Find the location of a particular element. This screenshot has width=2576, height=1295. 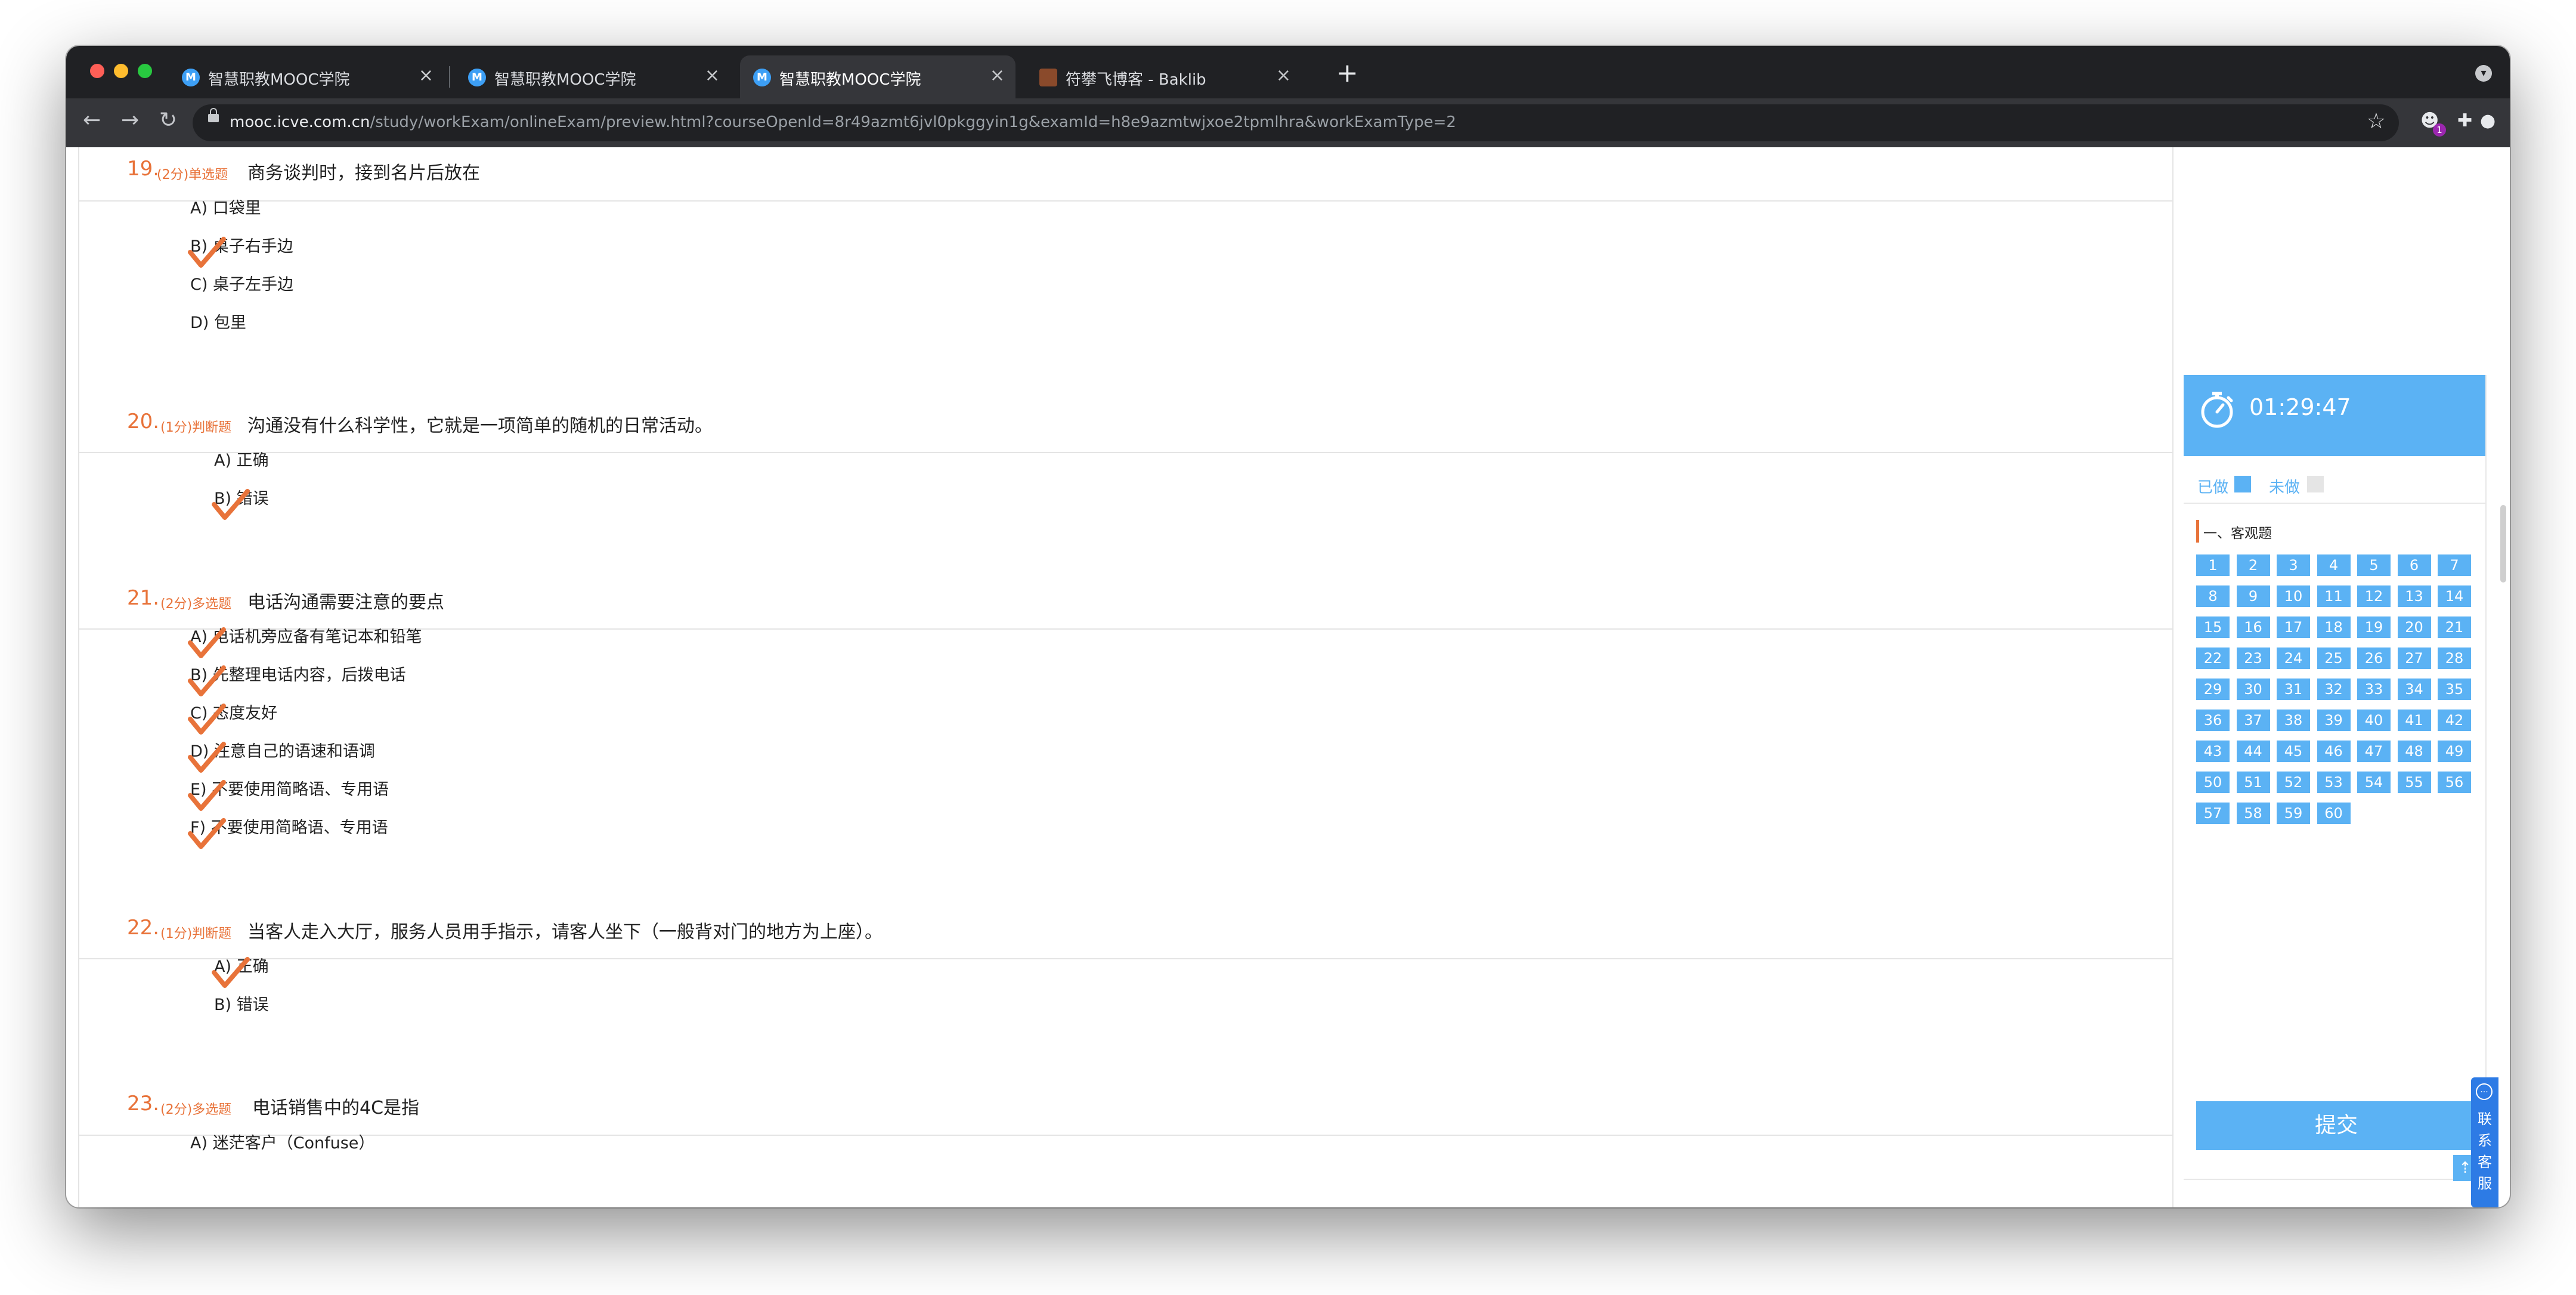

question-jump-button: 27 is located at coordinates (2414, 658).